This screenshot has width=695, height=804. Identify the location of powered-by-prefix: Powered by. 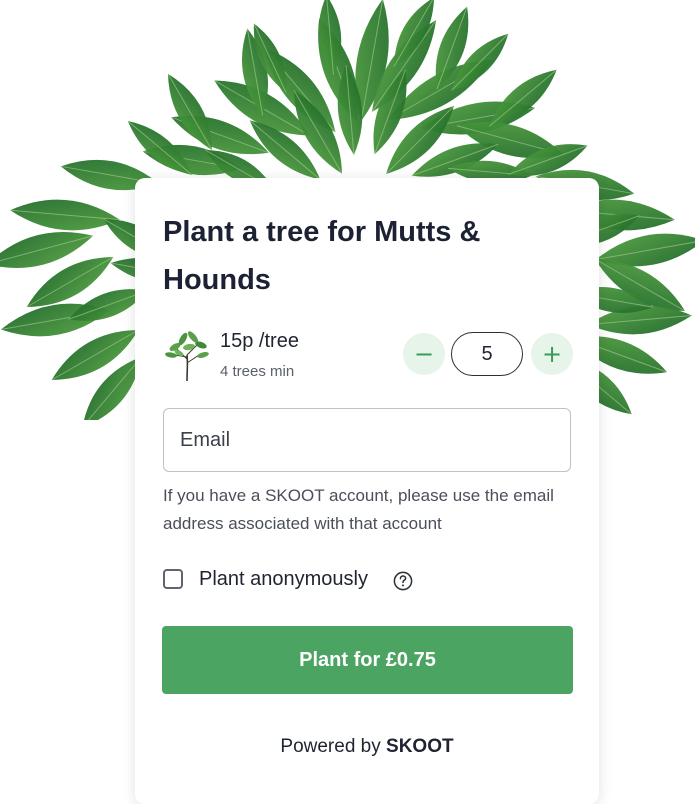
(330, 746).